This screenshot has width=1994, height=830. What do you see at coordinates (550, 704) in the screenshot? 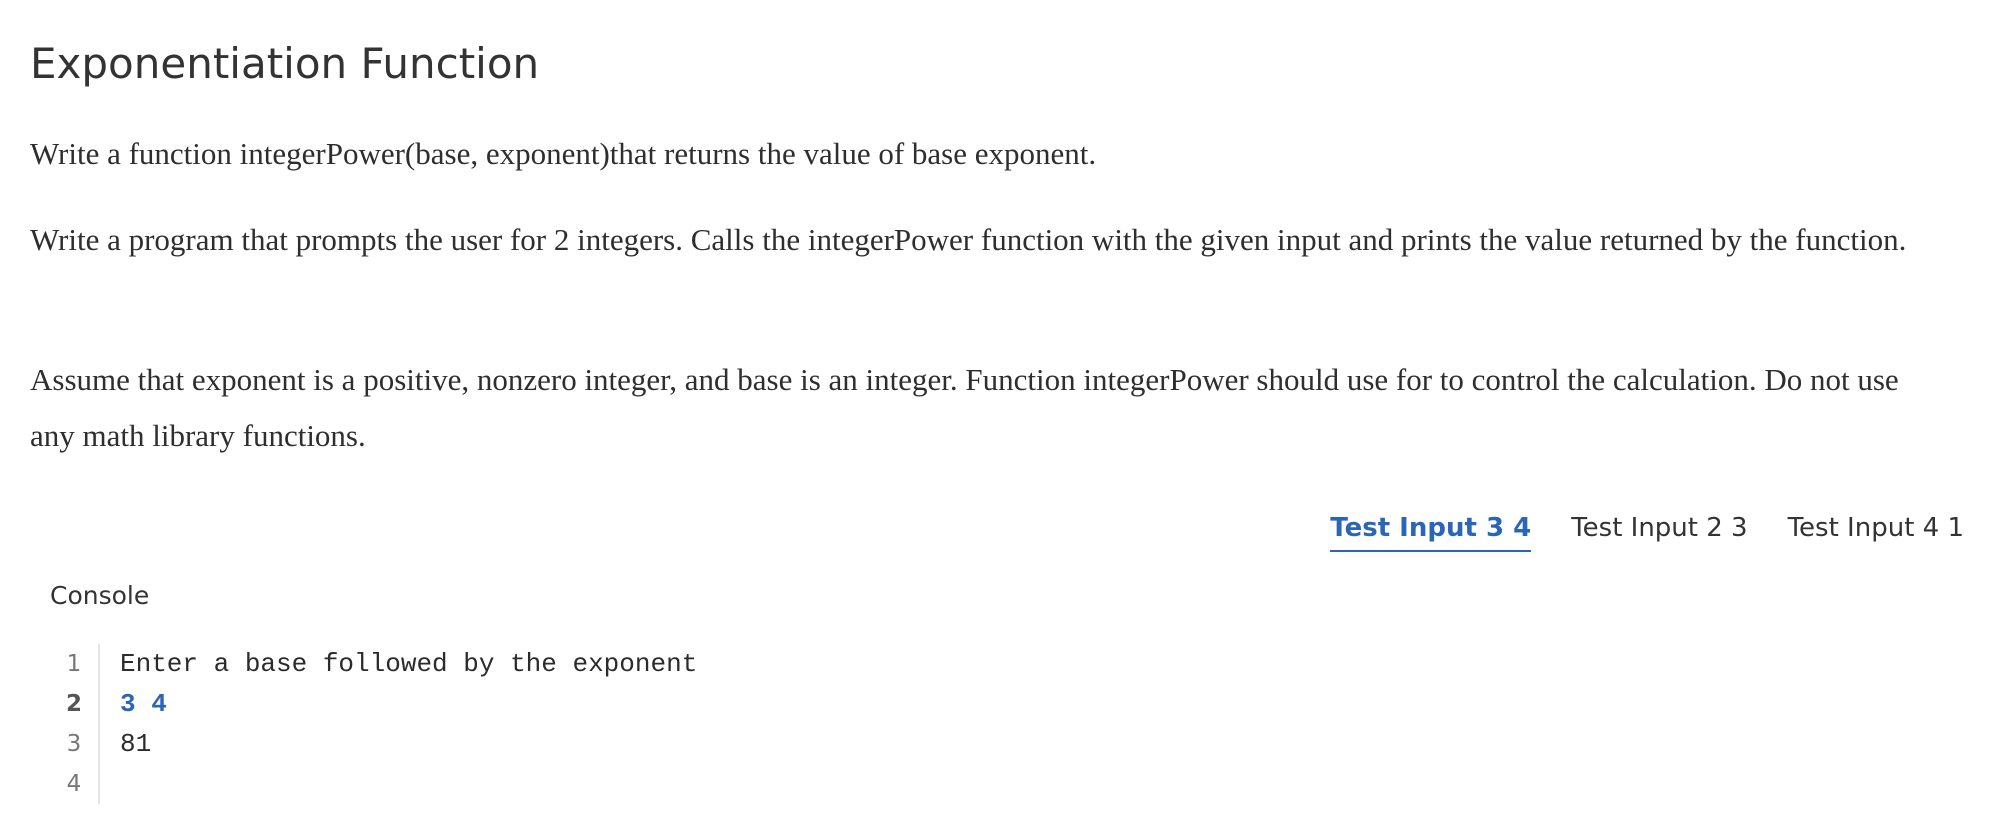
I see `console-line: 2 3 4` at bounding box center [550, 704].